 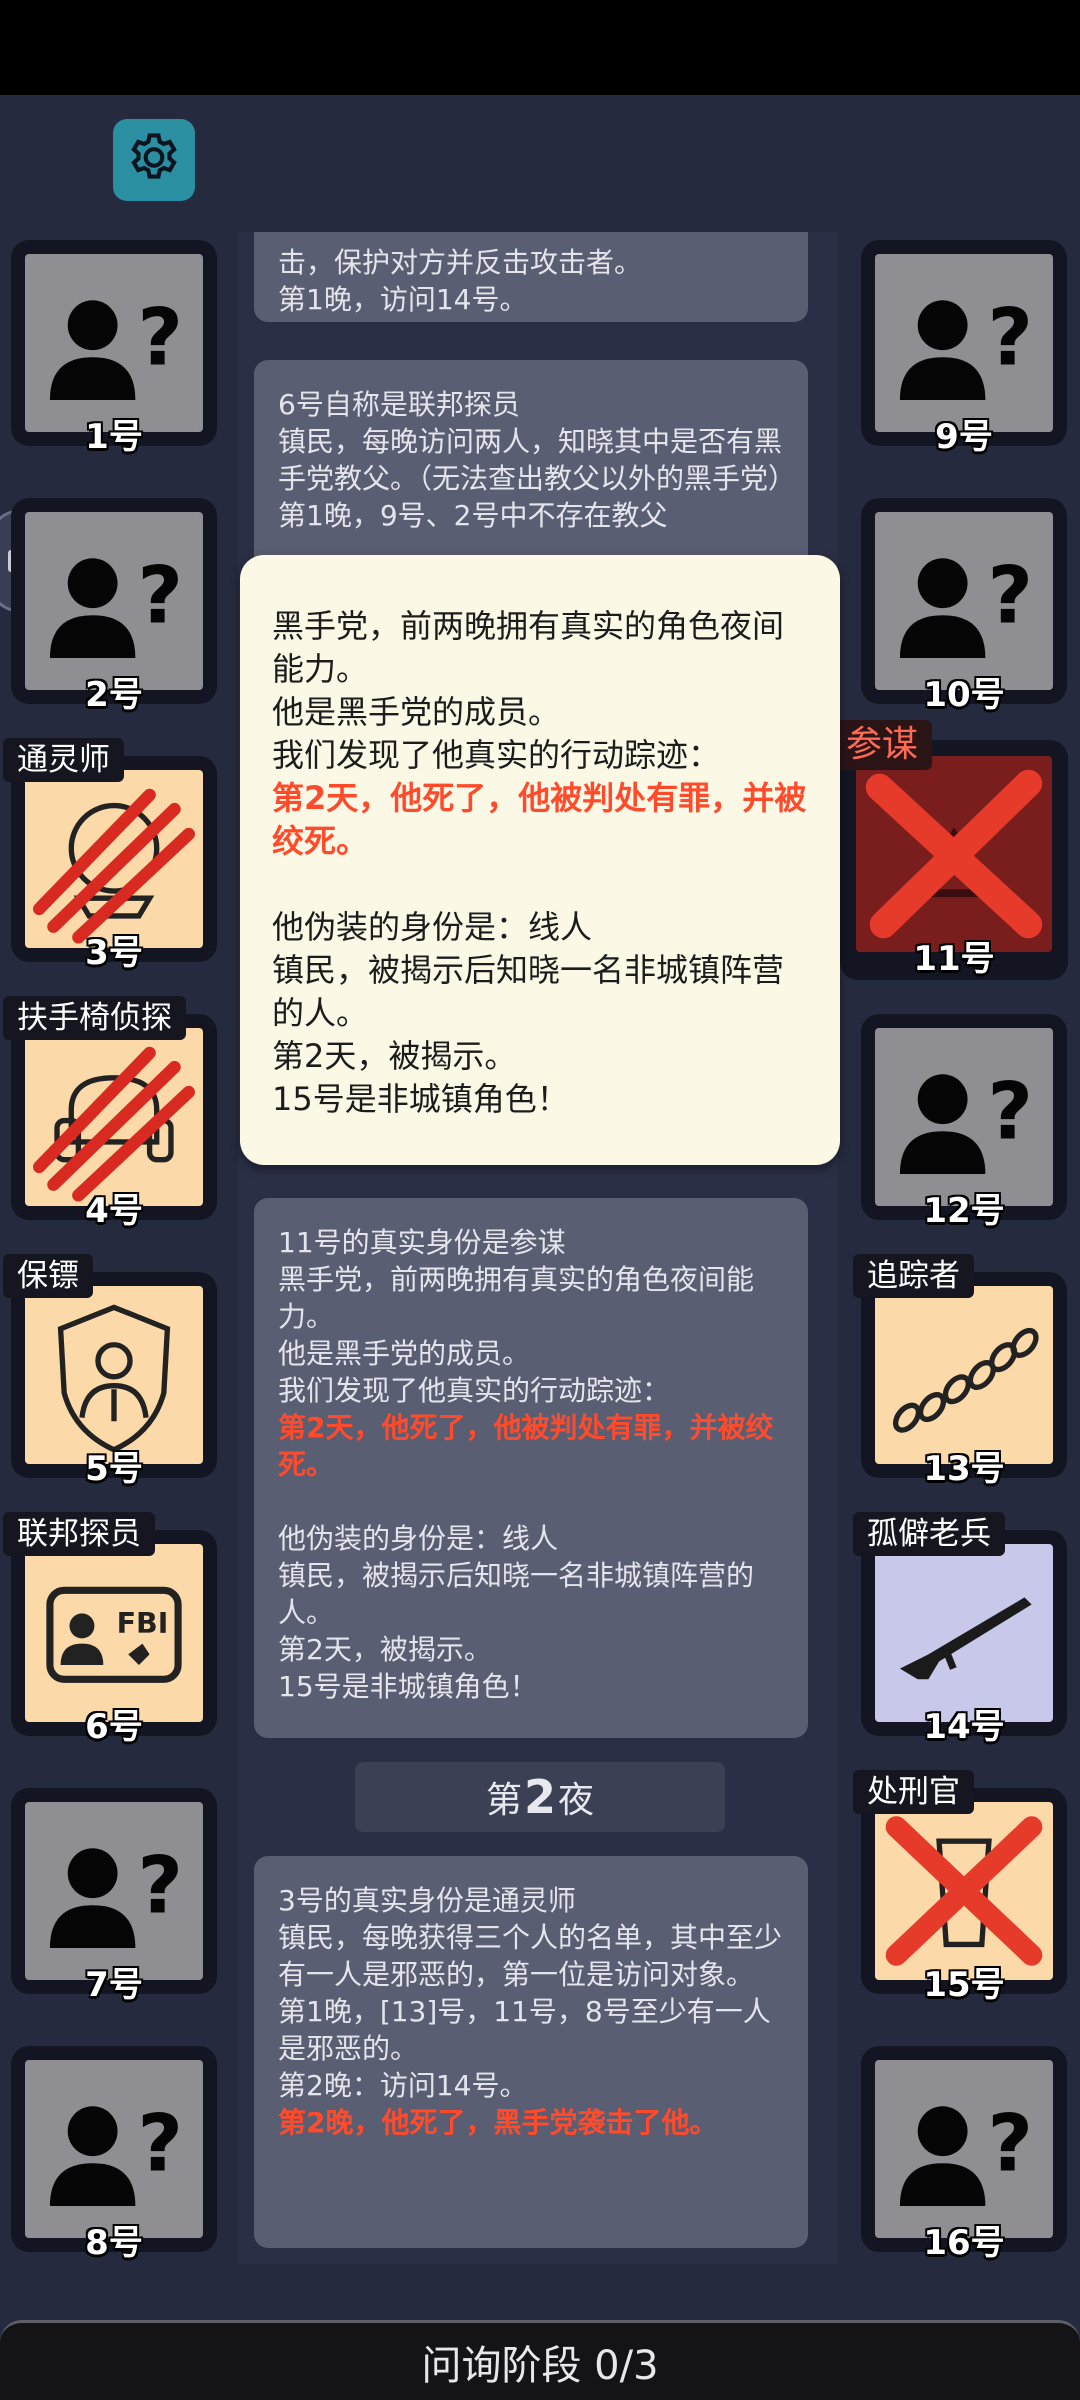 What do you see at coordinates (516, 1594) in the screenshot?
I see `log-line: 镇民，被揭示后知晓一名非城镇阵营的人。` at bounding box center [516, 1594].